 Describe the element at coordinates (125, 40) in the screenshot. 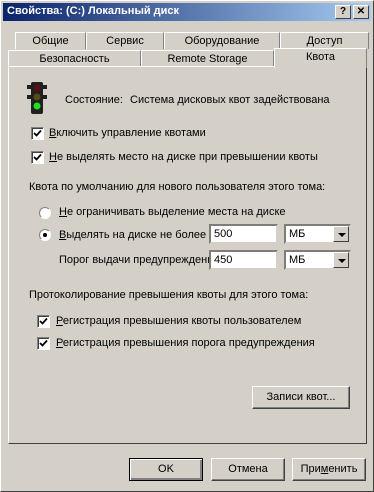

I see `tab-tools: Сервис` at that location.